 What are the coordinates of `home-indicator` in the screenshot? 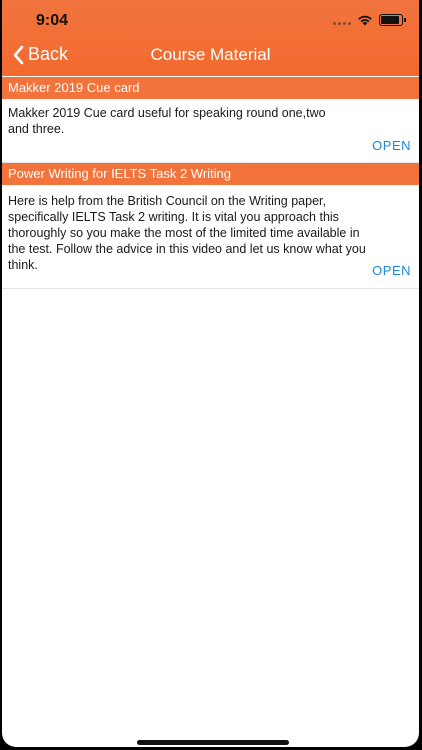 It's located at (213, 742).